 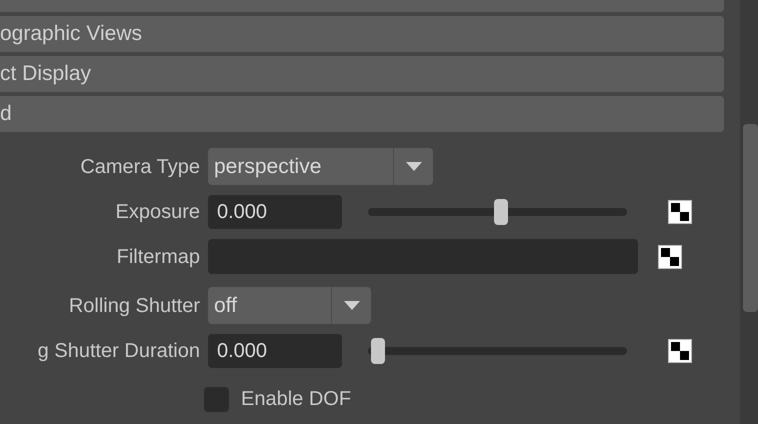 What do you see at coordinates (320, 166) in the screenshot?
I see `dropdown: perspective` at bounding box center [320, 166].